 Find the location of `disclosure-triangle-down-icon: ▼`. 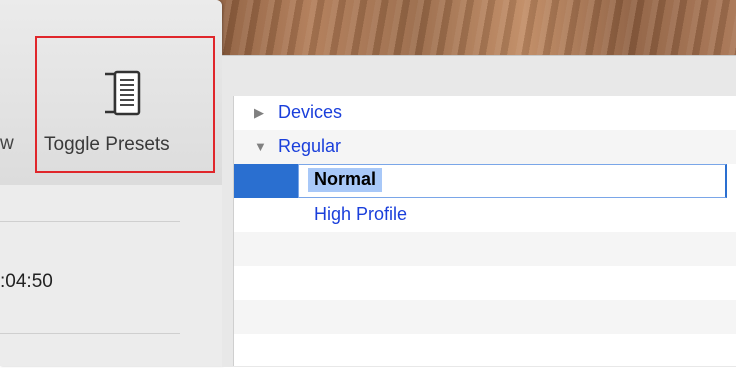

disclosure-triangle-down-icon: ▼ is located at coordinates (260, 146).